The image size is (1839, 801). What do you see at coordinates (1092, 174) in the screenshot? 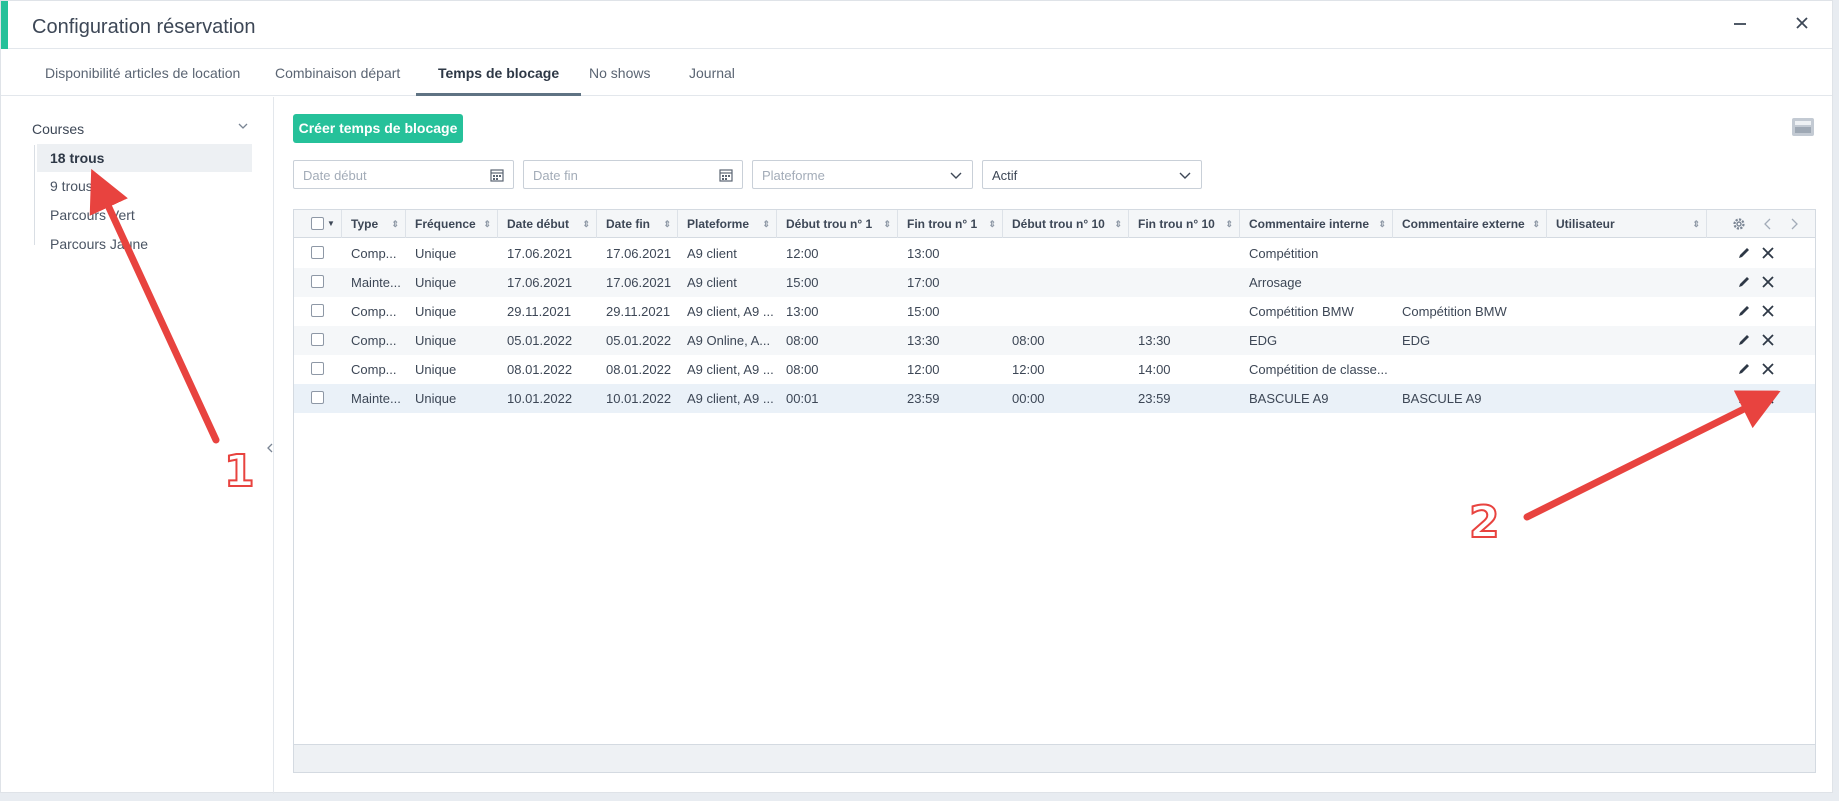
I see `status-select: Actif` at bounding box center [1092, 174].